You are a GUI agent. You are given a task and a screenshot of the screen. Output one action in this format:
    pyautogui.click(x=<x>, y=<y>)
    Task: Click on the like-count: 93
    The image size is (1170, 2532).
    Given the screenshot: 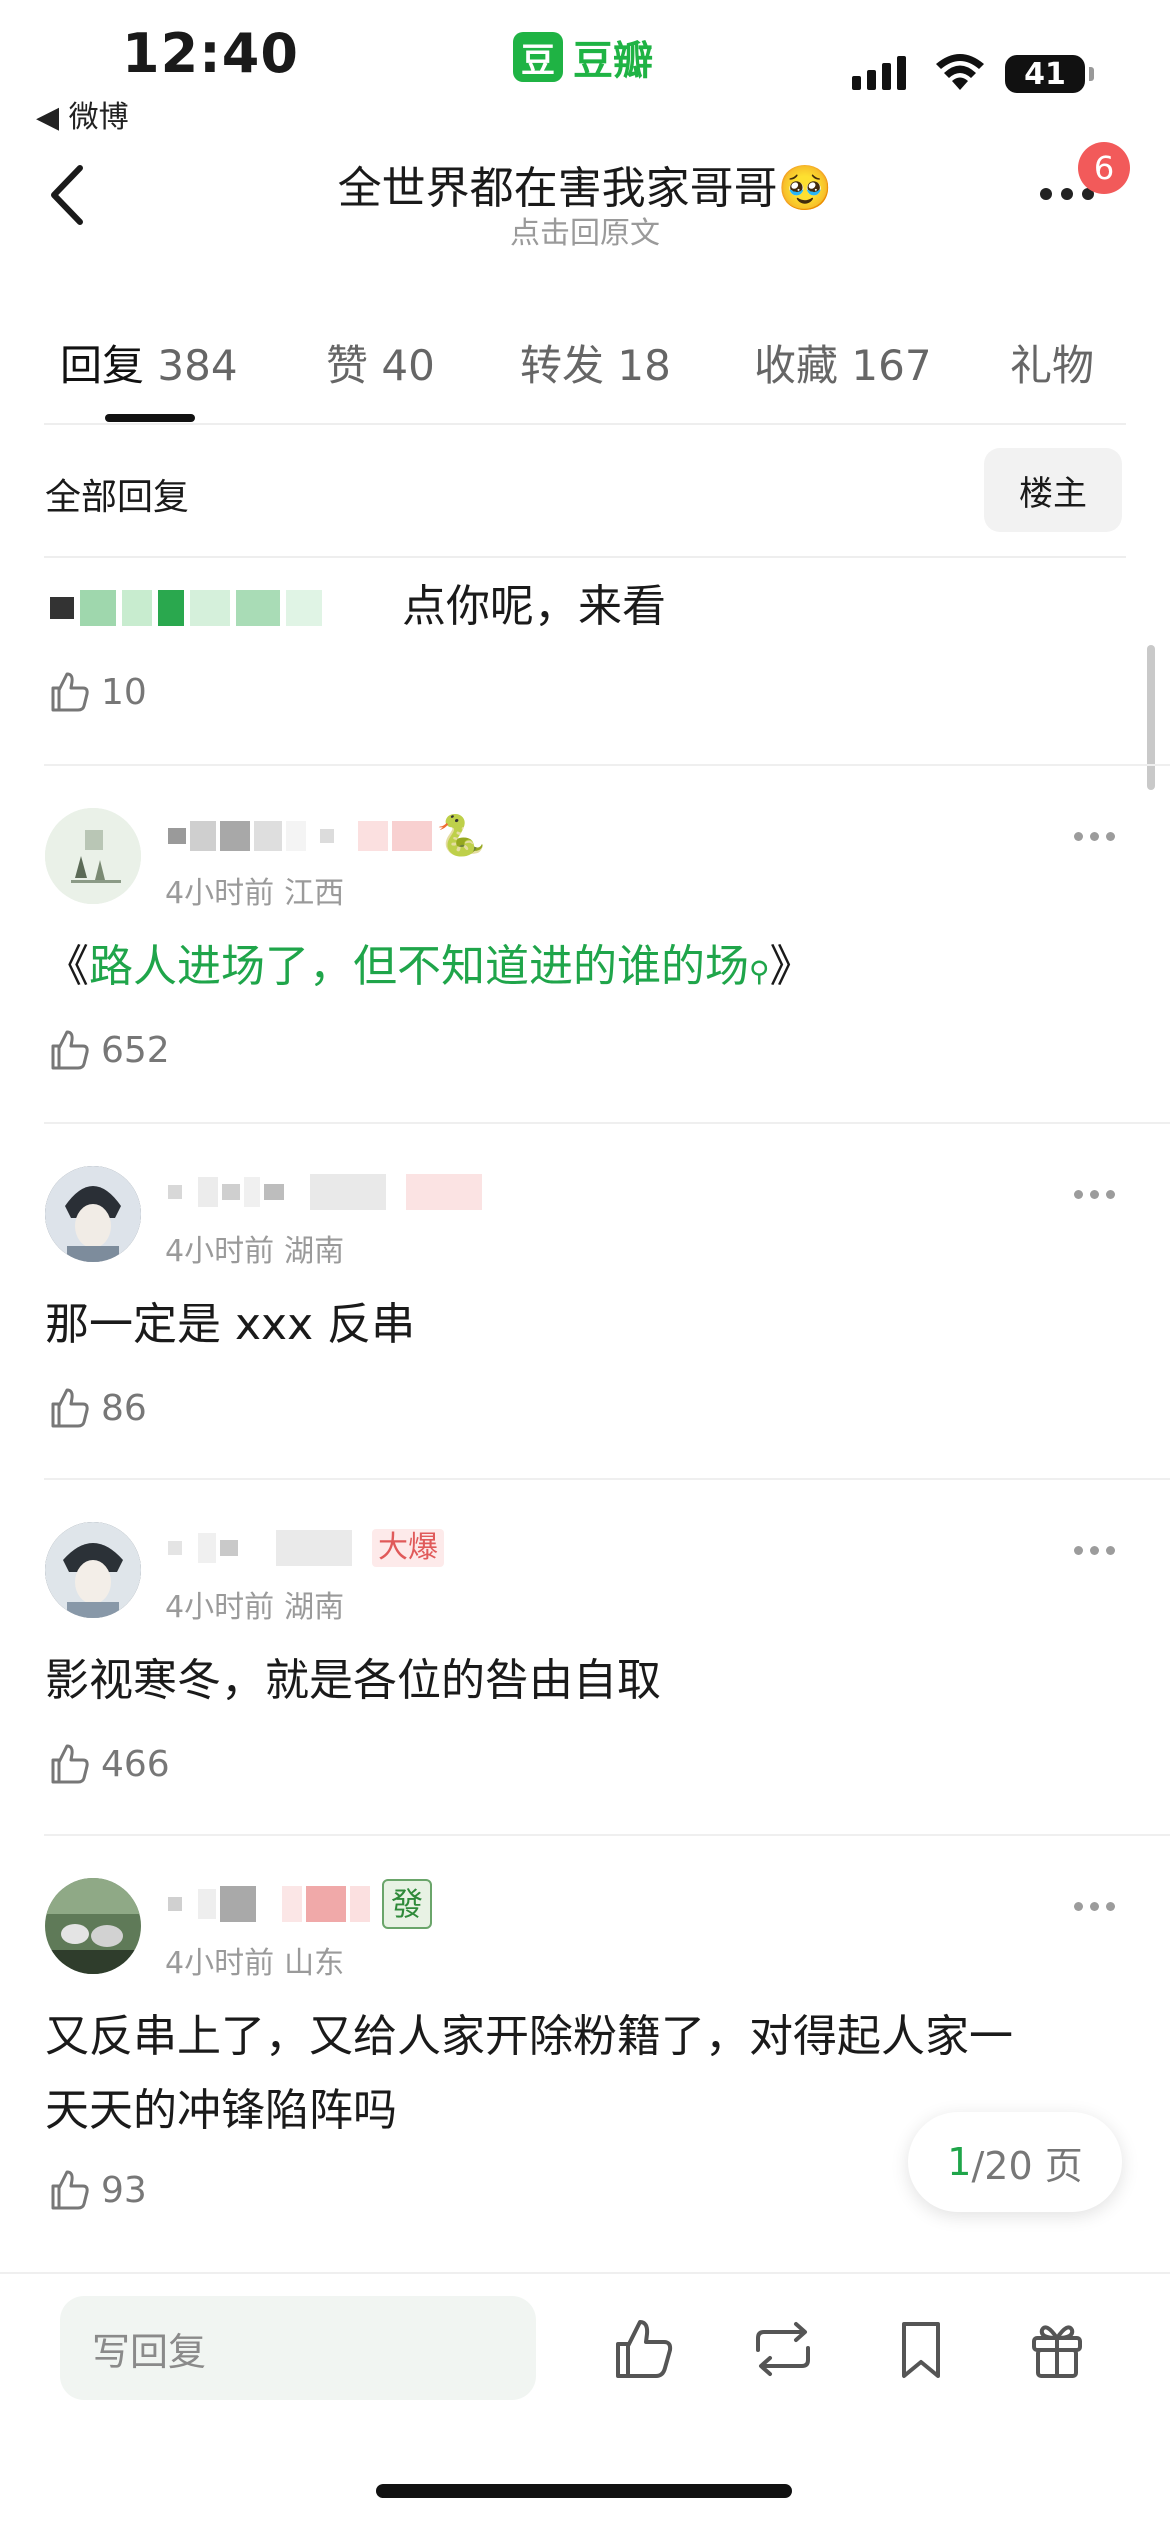 What is the action you would take?
    pyautogui.click(x=124, y=2190)
    